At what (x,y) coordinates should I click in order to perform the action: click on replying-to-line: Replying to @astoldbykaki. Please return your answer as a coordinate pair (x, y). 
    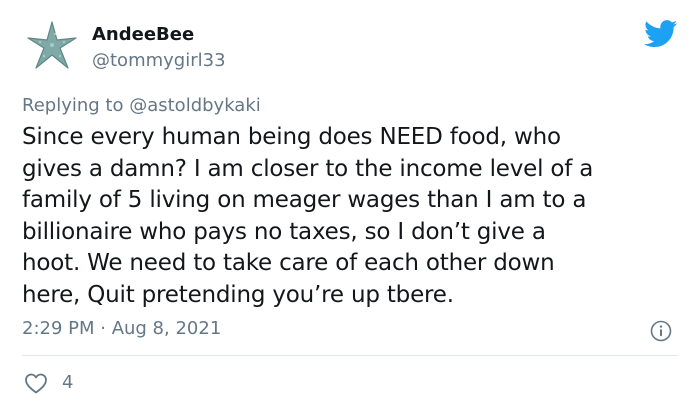
    Looking at the image, I should click on (141, 105).